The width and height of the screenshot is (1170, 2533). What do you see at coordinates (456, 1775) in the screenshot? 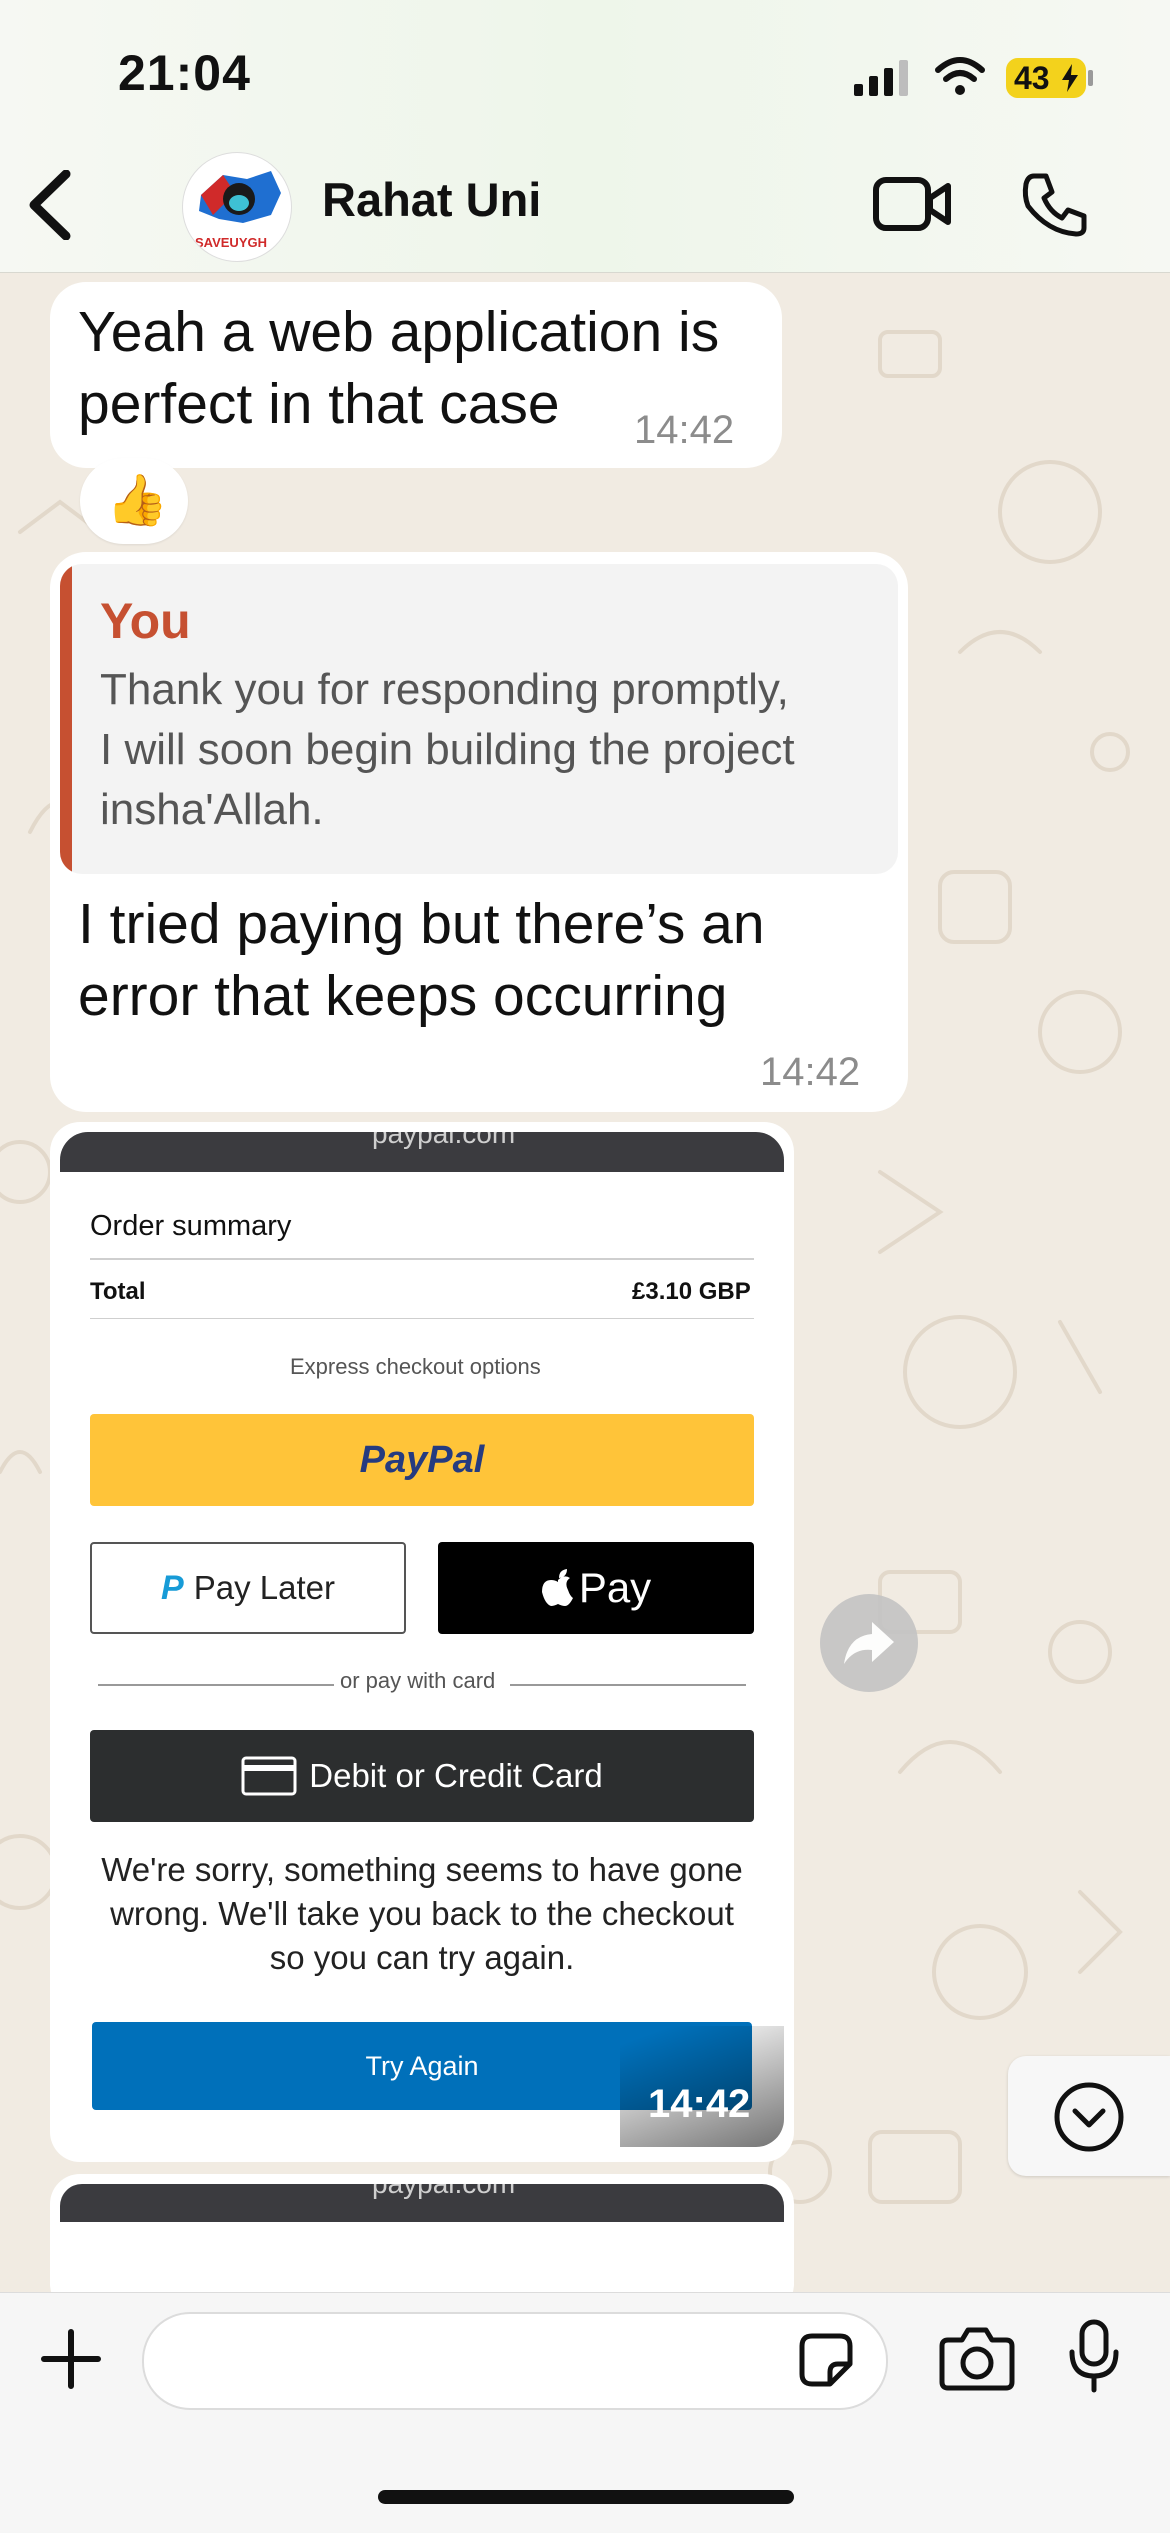
I see `card-button-label: Debit or Credit Card` at bounding box center [456, 1775].